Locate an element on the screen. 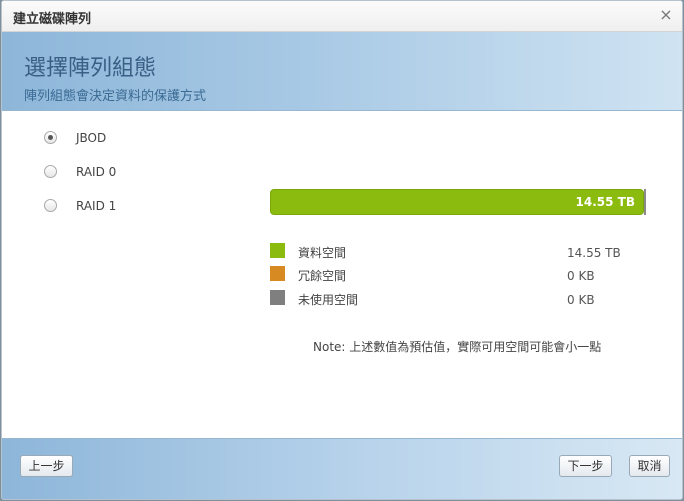  legend-row-data: 資料空間 14.55 TB is located at coordinates (450, 252).